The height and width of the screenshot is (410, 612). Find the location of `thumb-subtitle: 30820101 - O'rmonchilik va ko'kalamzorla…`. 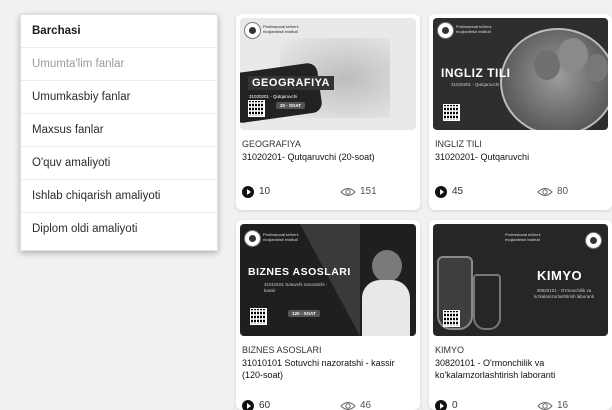

thumb-subtitle: 30820101 - O'rmonchilik va ko'kalamzorla… is located at coordinates (564, 293).